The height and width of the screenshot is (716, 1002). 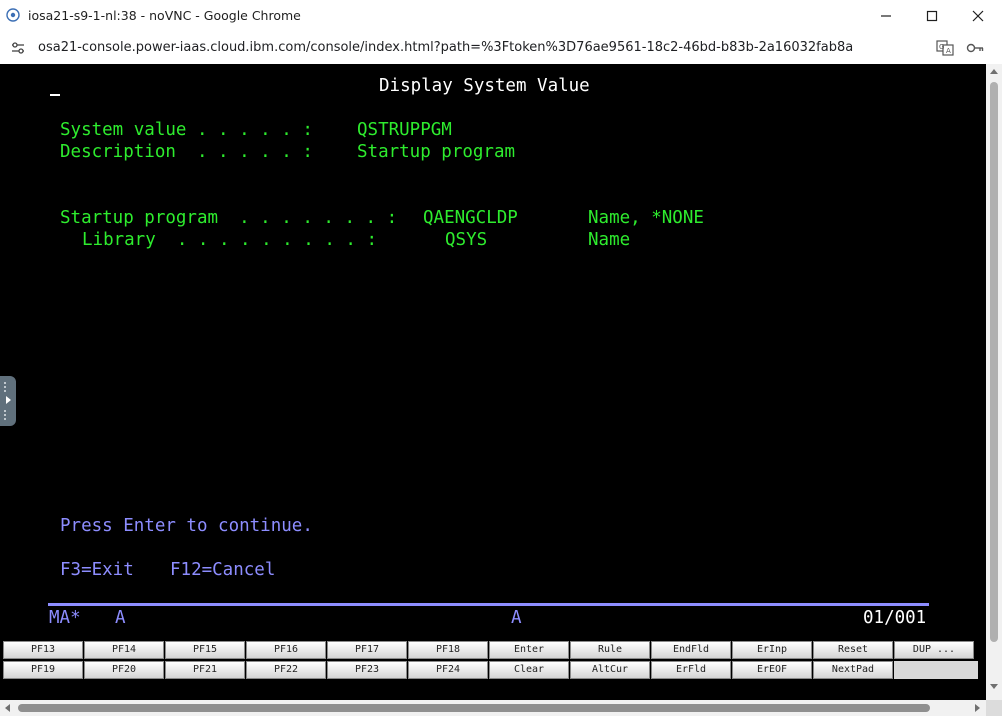 I want to click on startup-program-label: Startup program . . . . . . . :, so click(x=229, y=218).